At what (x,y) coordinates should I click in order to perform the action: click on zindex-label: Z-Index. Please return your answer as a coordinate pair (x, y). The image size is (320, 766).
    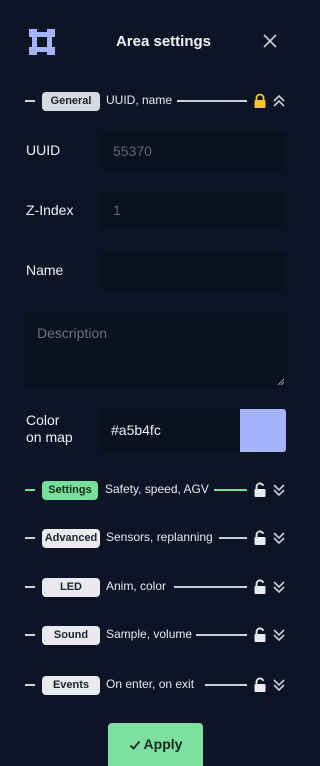
    Looking at the image, I should click on (50, 210).